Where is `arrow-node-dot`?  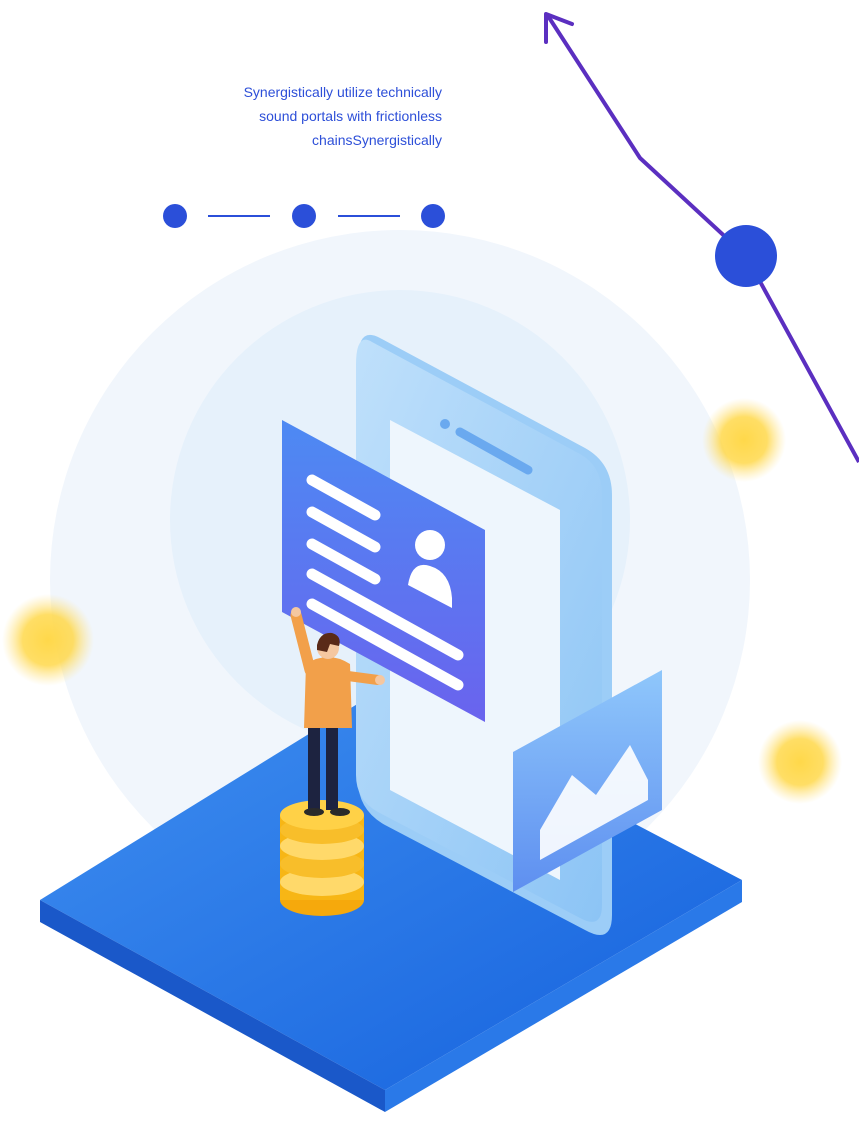
arrow-node-dot is located at coordinates (746, 256).